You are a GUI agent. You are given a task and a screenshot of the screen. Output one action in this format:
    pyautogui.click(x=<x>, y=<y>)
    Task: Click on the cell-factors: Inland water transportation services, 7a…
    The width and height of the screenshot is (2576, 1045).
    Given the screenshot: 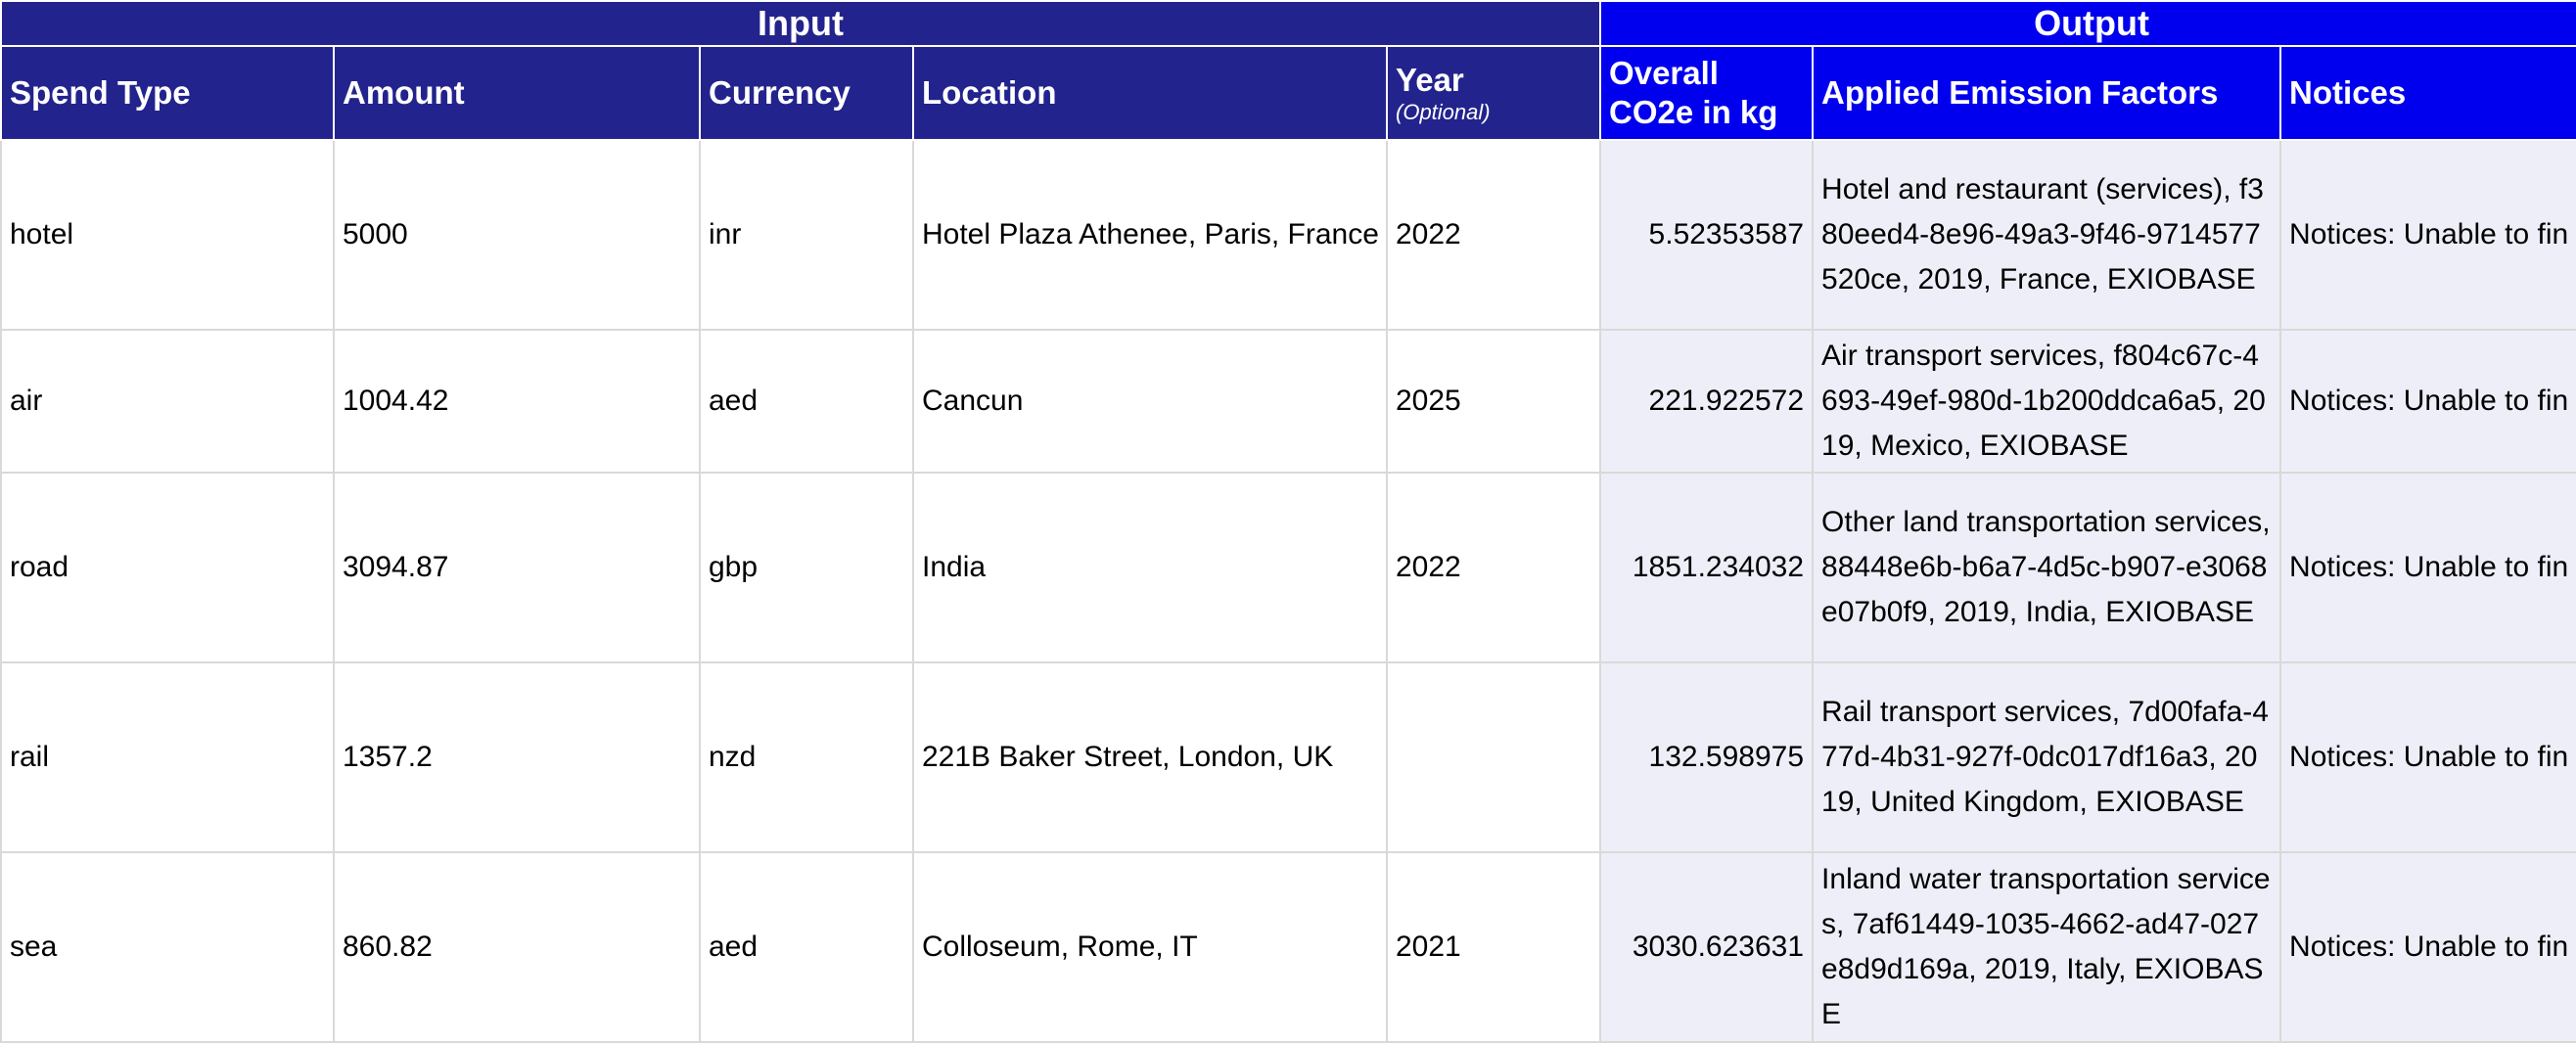 What is the action you would take?
    pyautogui.click(x=2047, y=947)
    